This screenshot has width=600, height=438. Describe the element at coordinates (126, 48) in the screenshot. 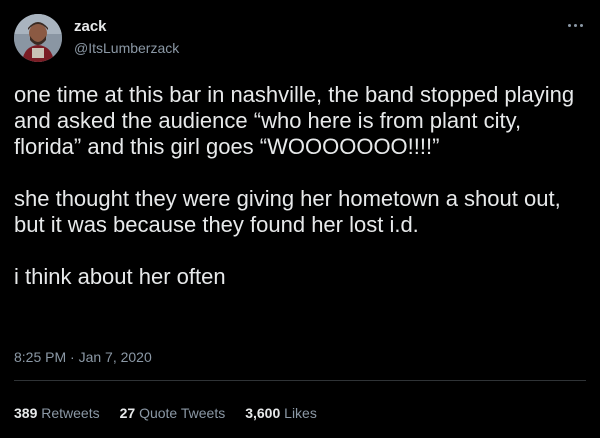

I see `author-handle: @ItsLumberzack` at that location.